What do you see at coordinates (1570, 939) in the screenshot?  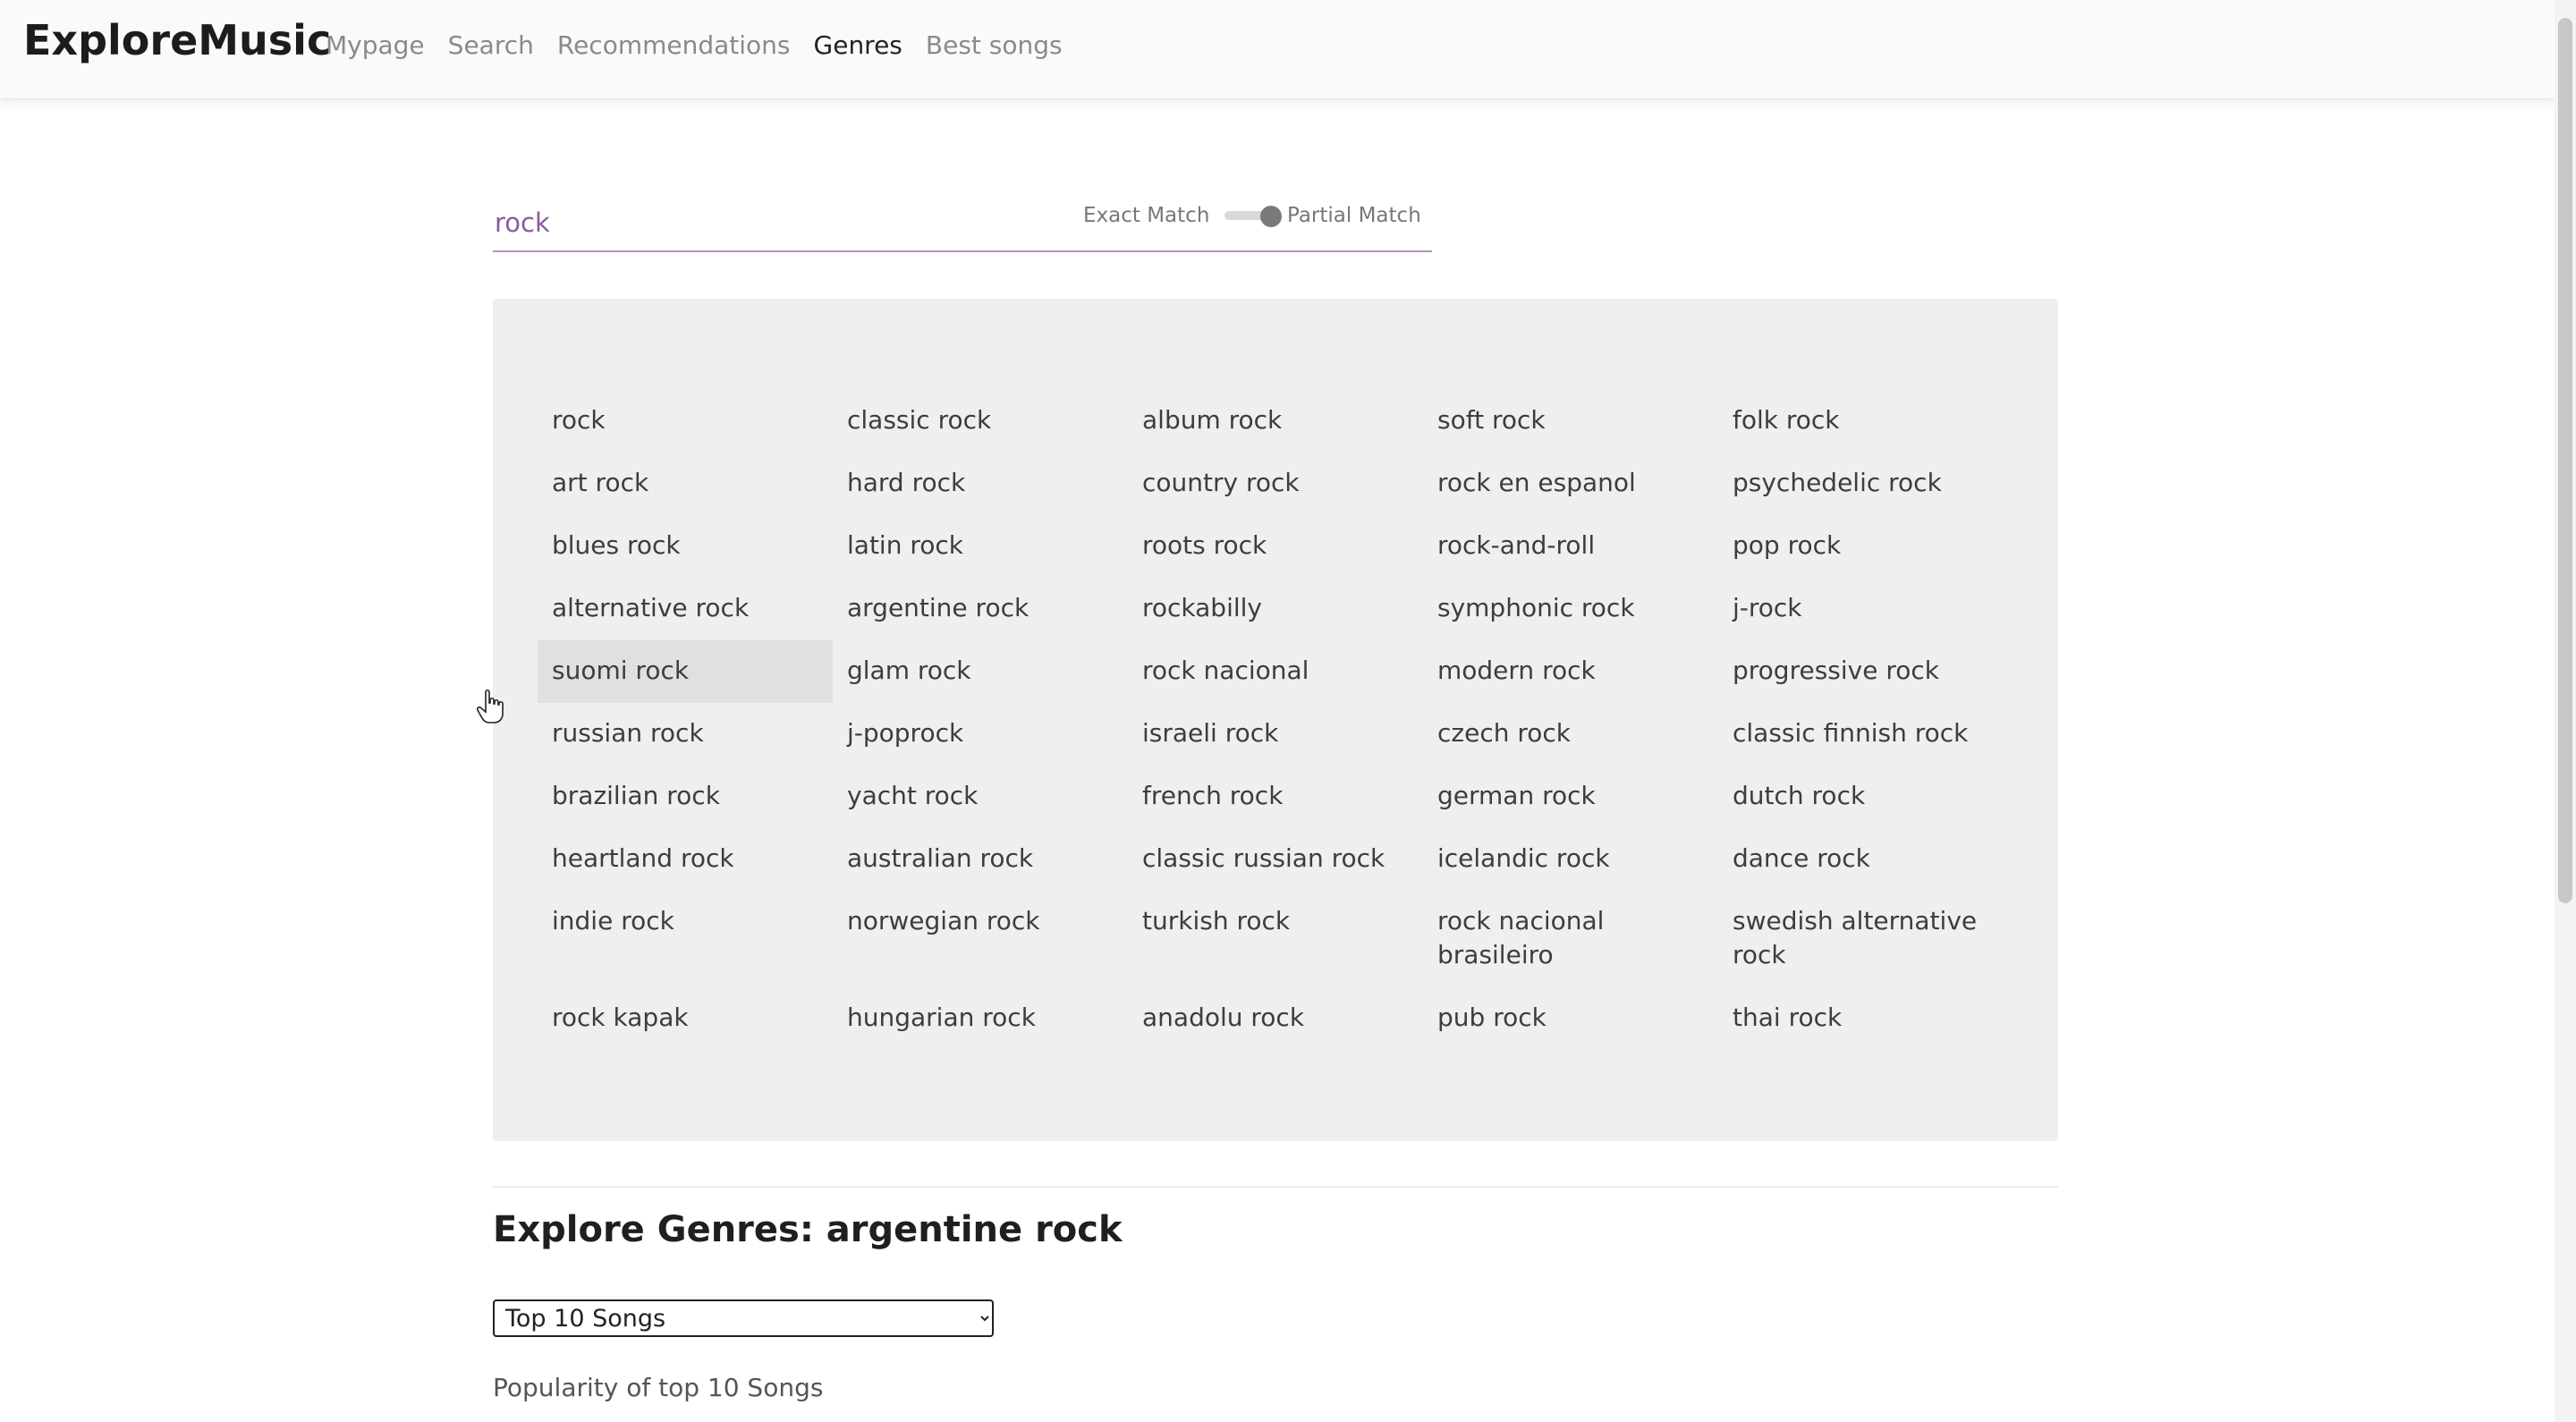 I see `genre-item: rock nacional brasileiro` at bounding box center [1570, 939].